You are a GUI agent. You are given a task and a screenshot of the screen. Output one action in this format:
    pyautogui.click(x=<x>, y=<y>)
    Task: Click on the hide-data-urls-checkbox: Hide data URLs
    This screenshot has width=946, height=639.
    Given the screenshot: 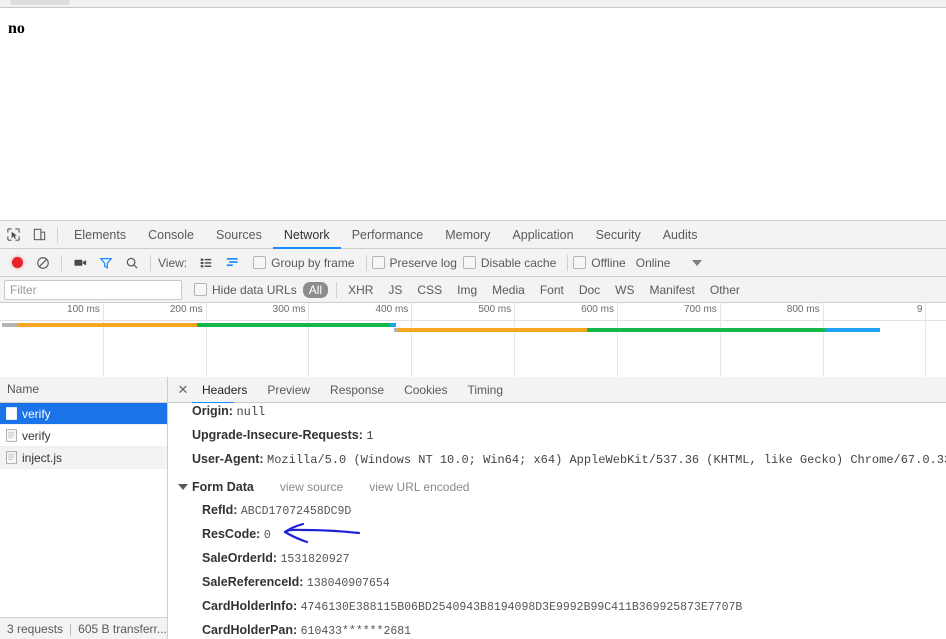 What is the action you would take?
    pyautogui.click(x=245, y=290)
    